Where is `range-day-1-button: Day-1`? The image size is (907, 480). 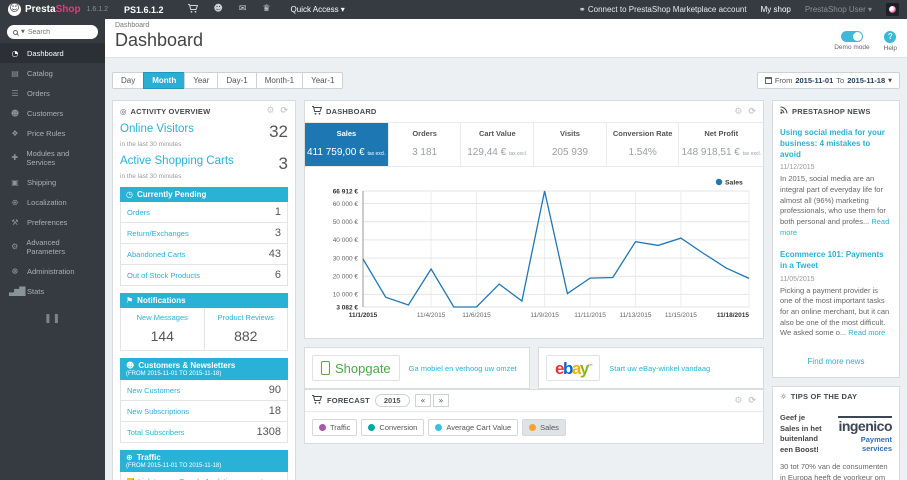 range-day-1-button: Day-1 is located at coordinates (237, 80).